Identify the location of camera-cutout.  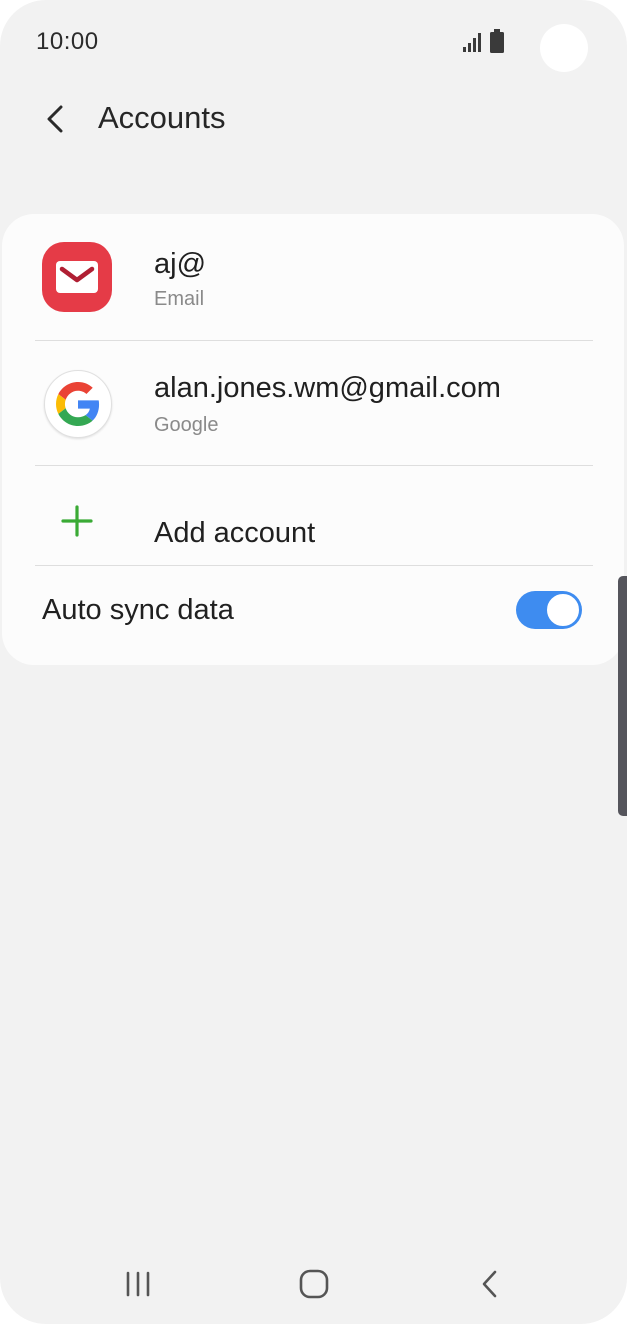
(564, 48).